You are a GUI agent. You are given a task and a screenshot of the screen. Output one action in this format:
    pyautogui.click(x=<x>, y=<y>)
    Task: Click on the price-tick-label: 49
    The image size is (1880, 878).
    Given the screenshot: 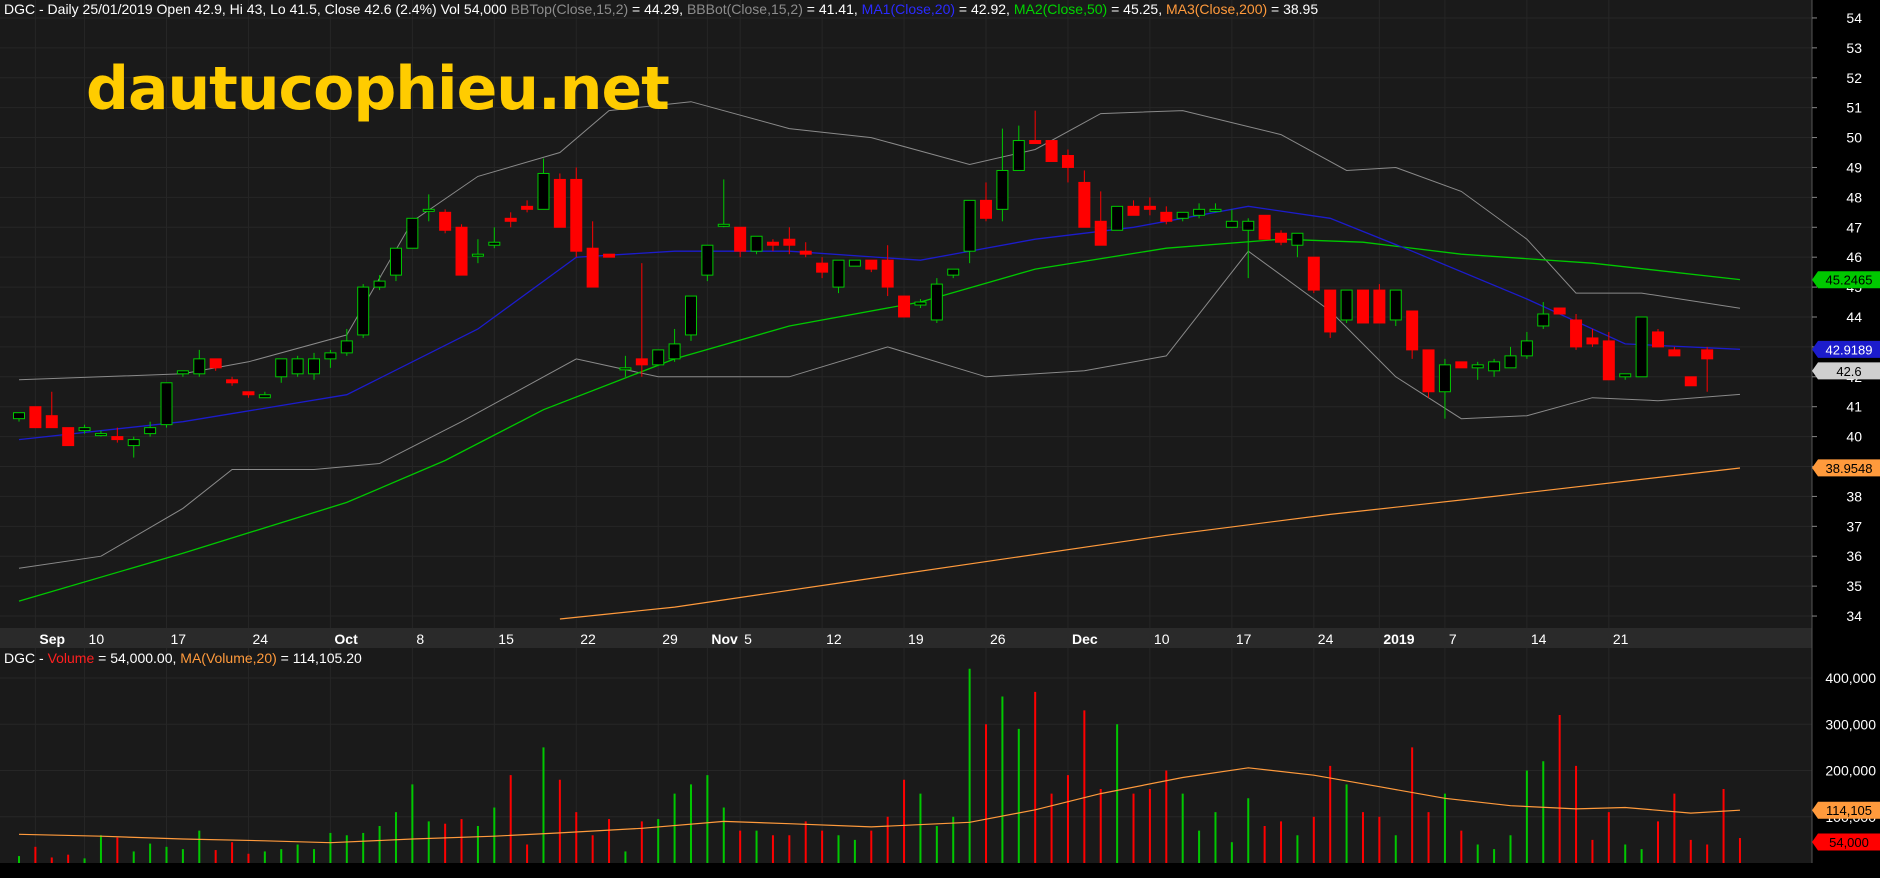 What is the action you would take?
    pyautogui.click(x=1854, y=167)
    